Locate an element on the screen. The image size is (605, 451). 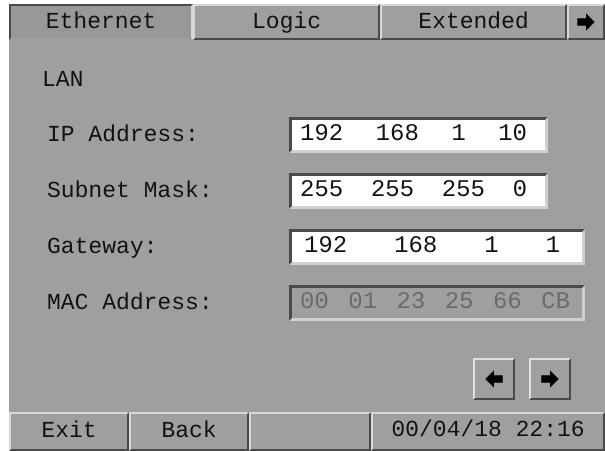
previous-button is located at coordinates (494, 379).